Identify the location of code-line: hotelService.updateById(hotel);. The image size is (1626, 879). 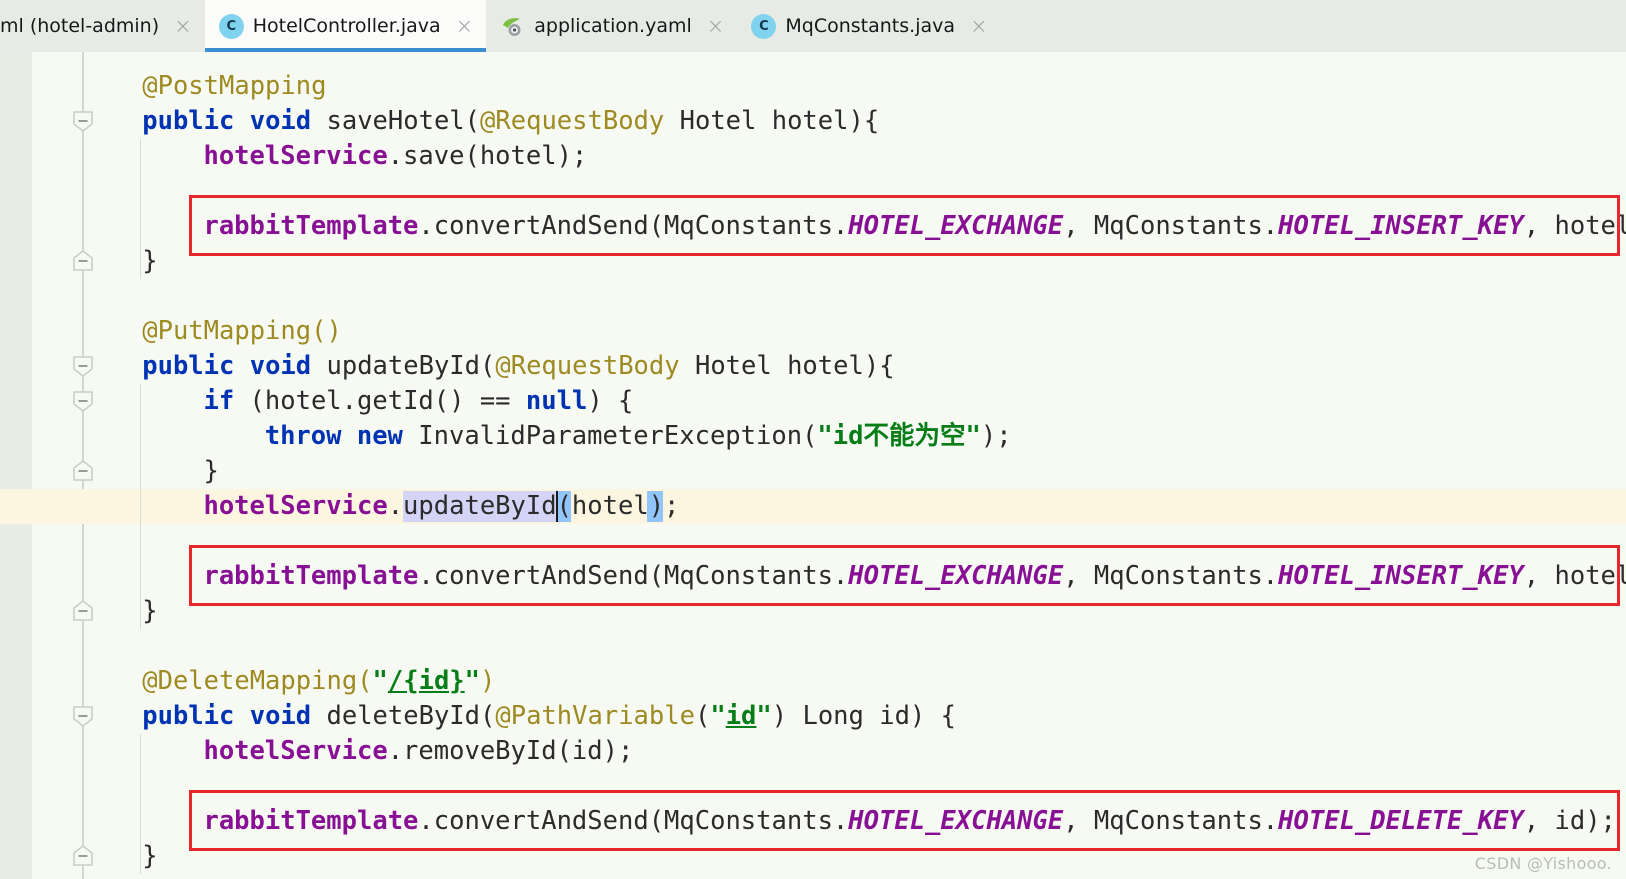
(441, 506).